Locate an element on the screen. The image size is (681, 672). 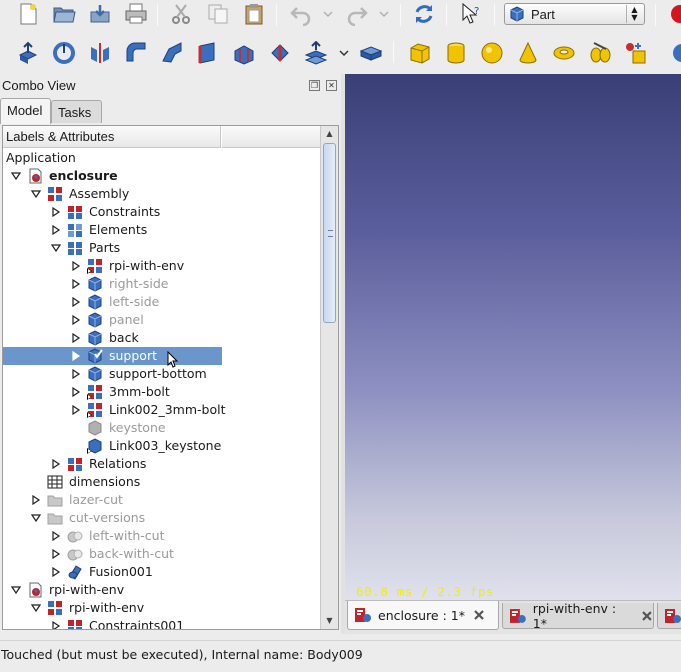
refresh-icon is located at coordinates (424, 14).